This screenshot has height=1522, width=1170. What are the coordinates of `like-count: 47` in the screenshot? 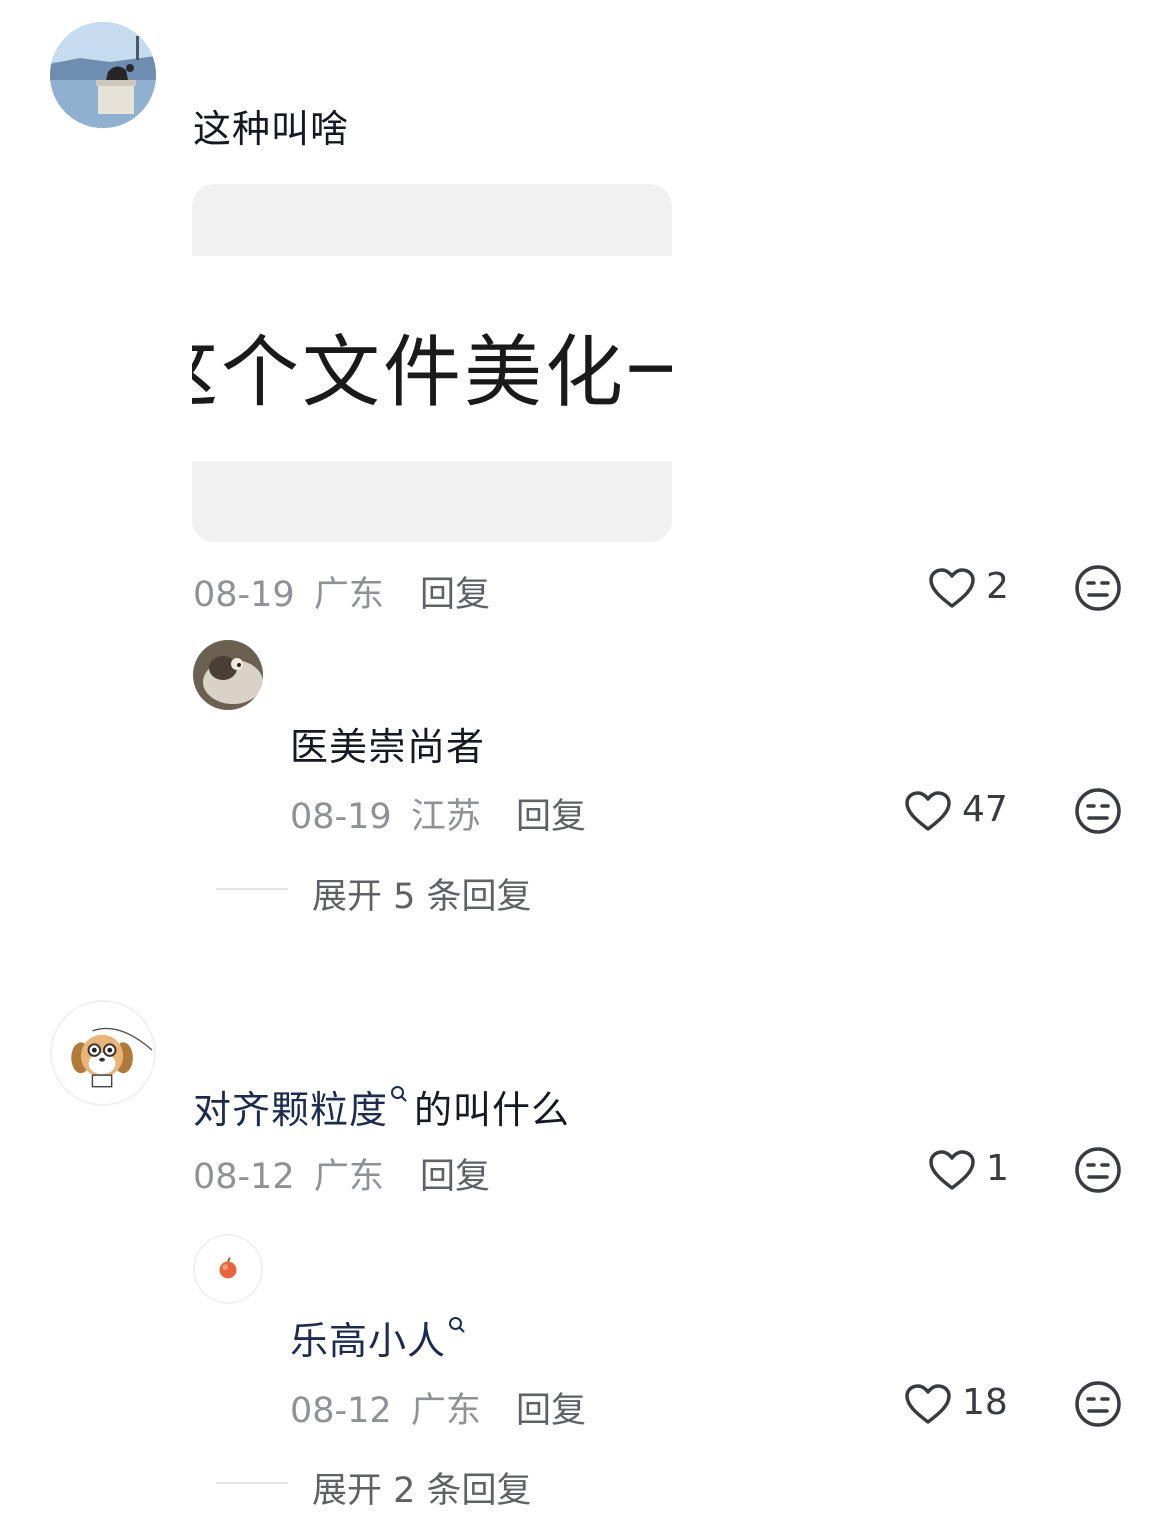 It's located at (985, 809).